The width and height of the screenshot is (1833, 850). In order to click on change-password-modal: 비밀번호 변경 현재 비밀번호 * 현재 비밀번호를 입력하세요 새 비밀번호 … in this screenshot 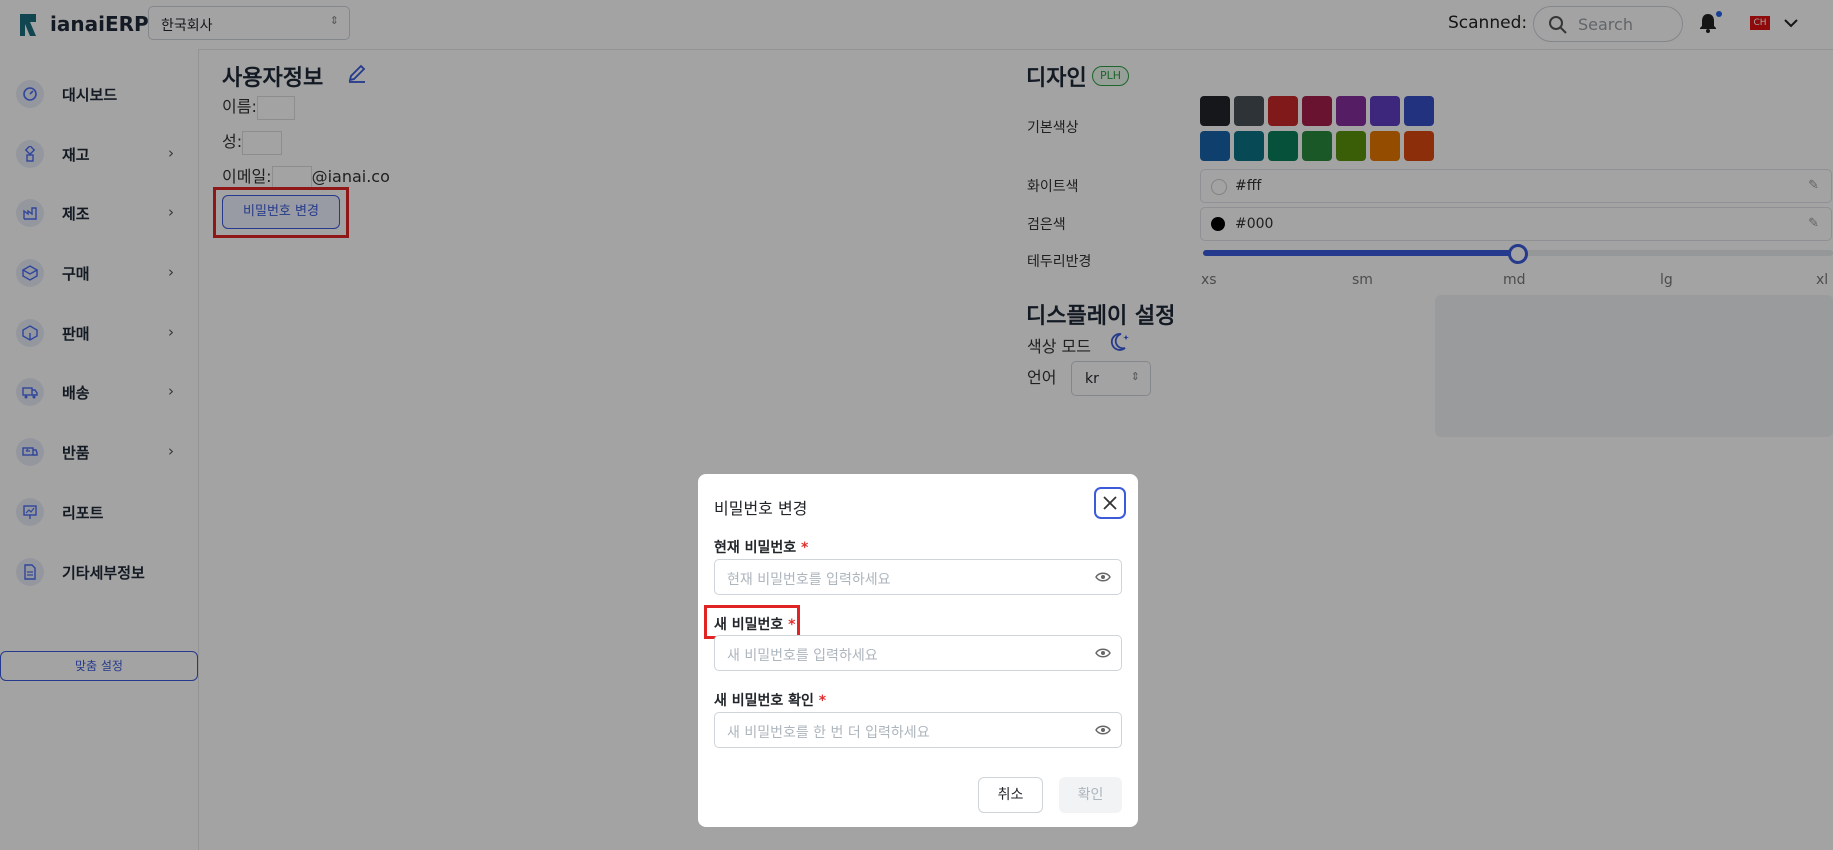, I will do `click(918, 650)`.